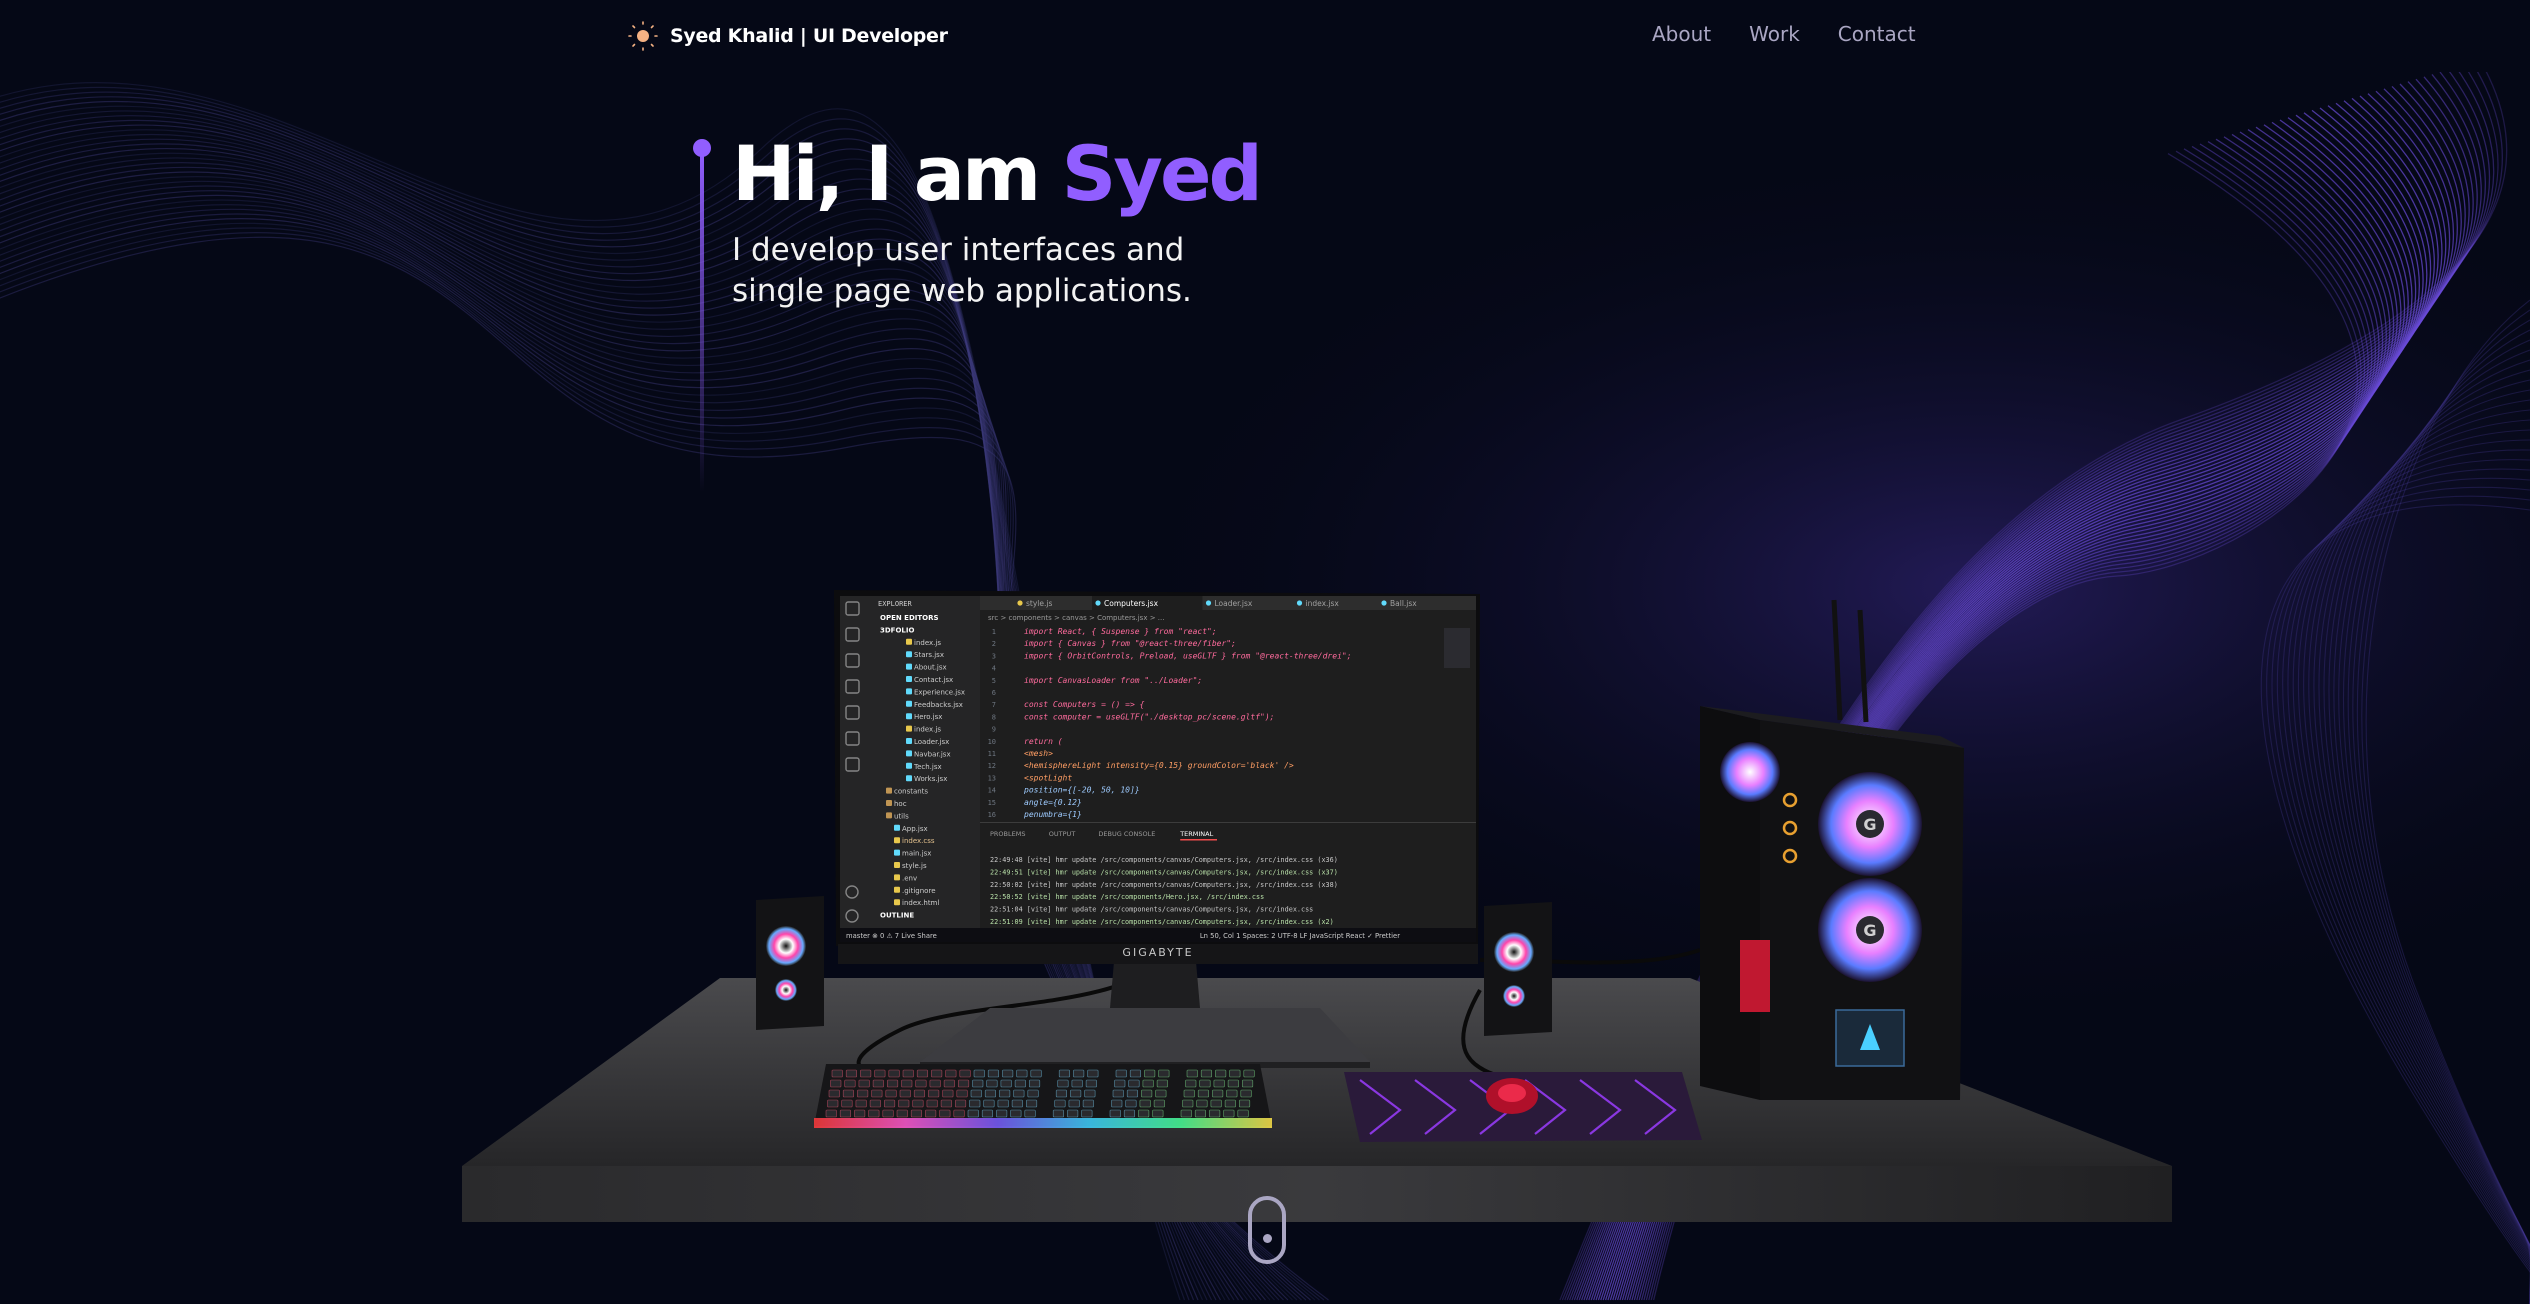 This screenshot has width=2530, height=1304. Describe the element at coordinates (1512, 1093) in the screenshot. I see `mouse-glow` at that location.